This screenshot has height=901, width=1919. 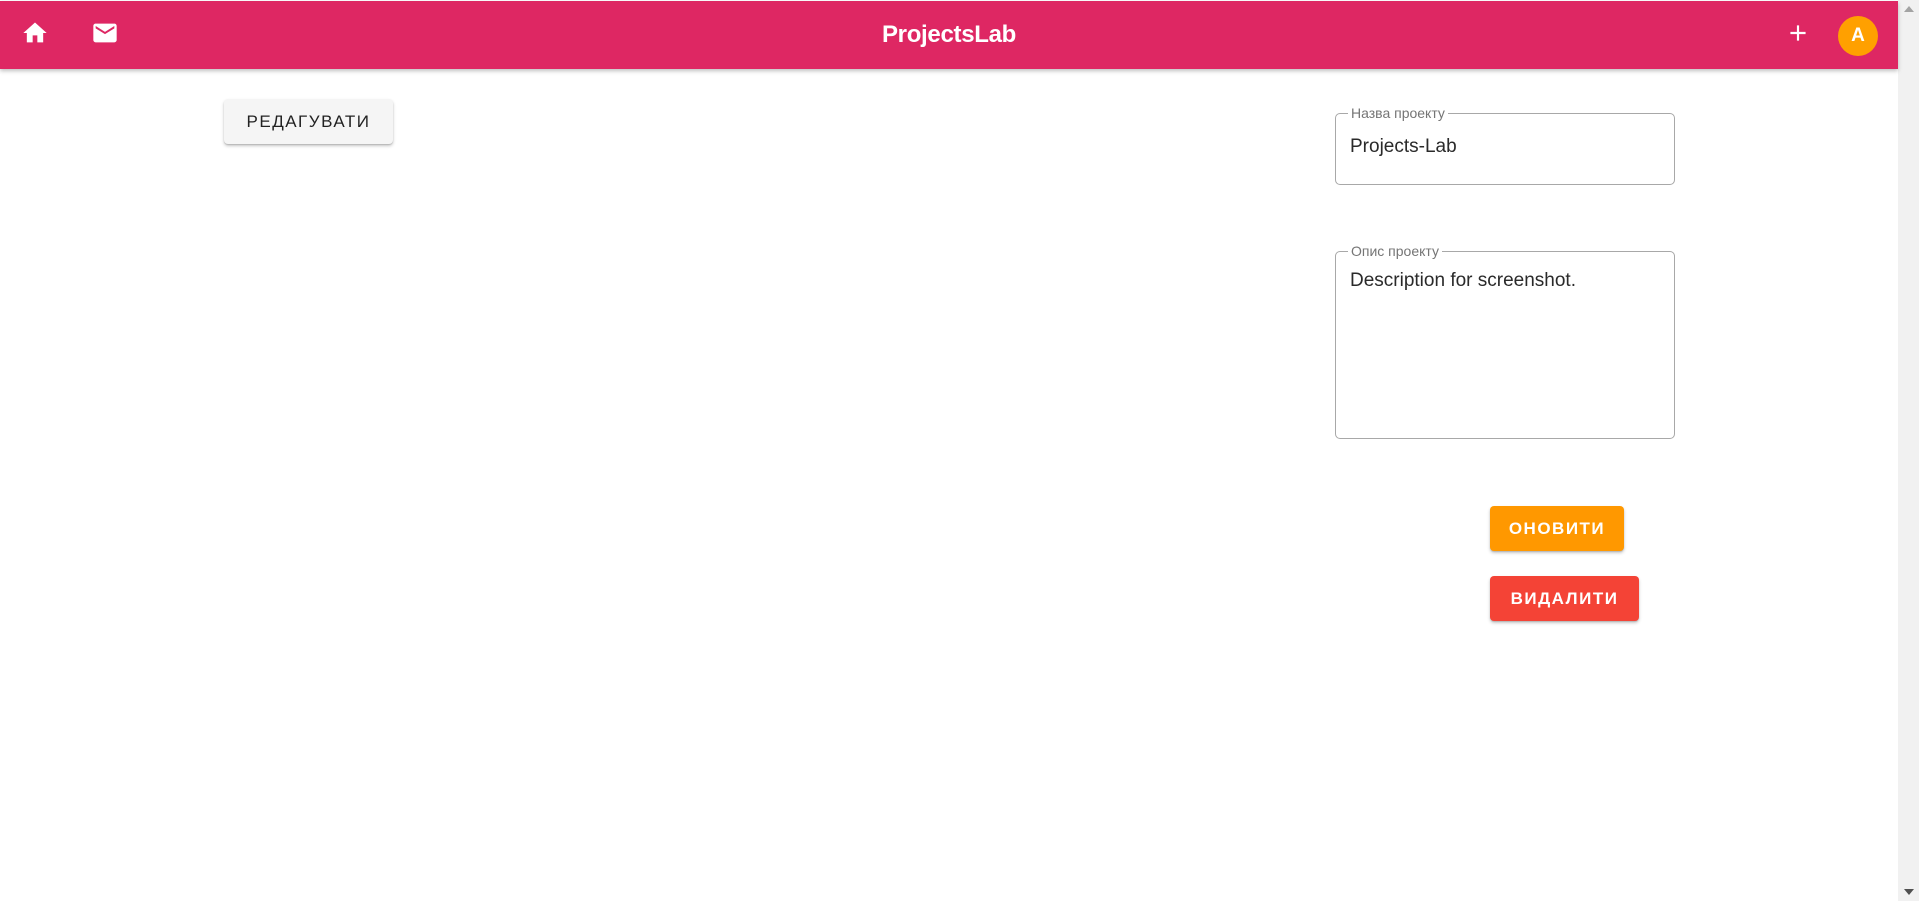 What do you see at coordinates (1505, 341) in the screenshot?
I see `project-description-field: Опис проекту Description for screenshot.` at bounding box center [1505, 341].